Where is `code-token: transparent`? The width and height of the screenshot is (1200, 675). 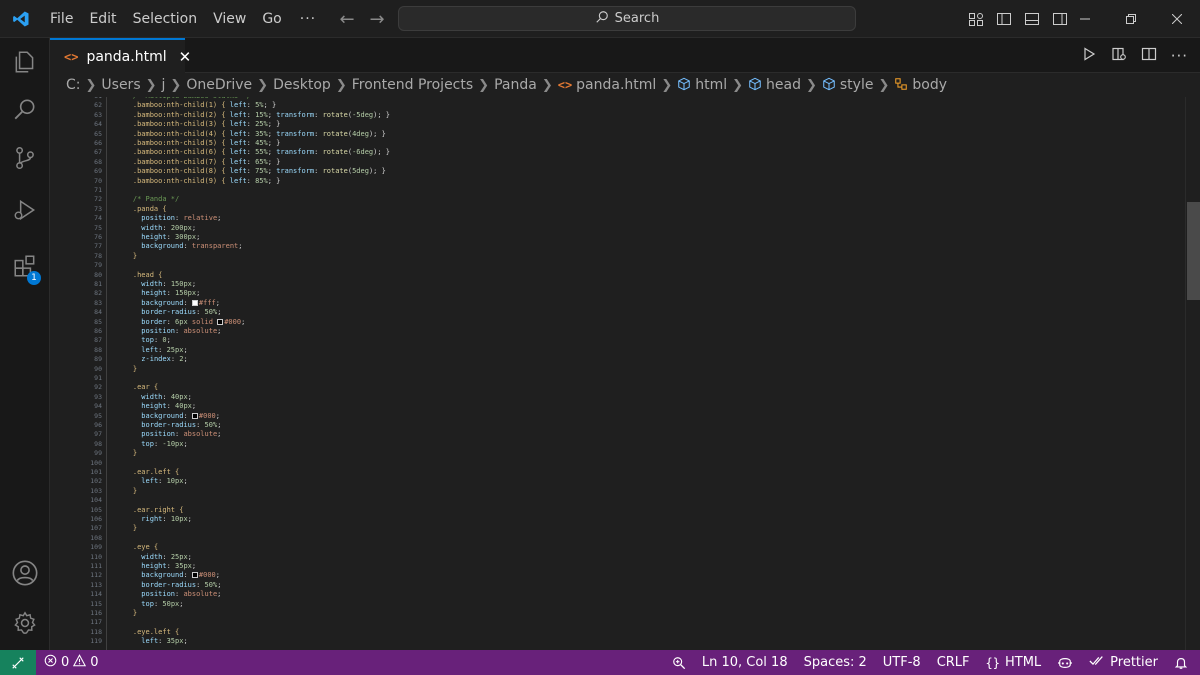
code-token: transparent is located at coordinates (215, 246).